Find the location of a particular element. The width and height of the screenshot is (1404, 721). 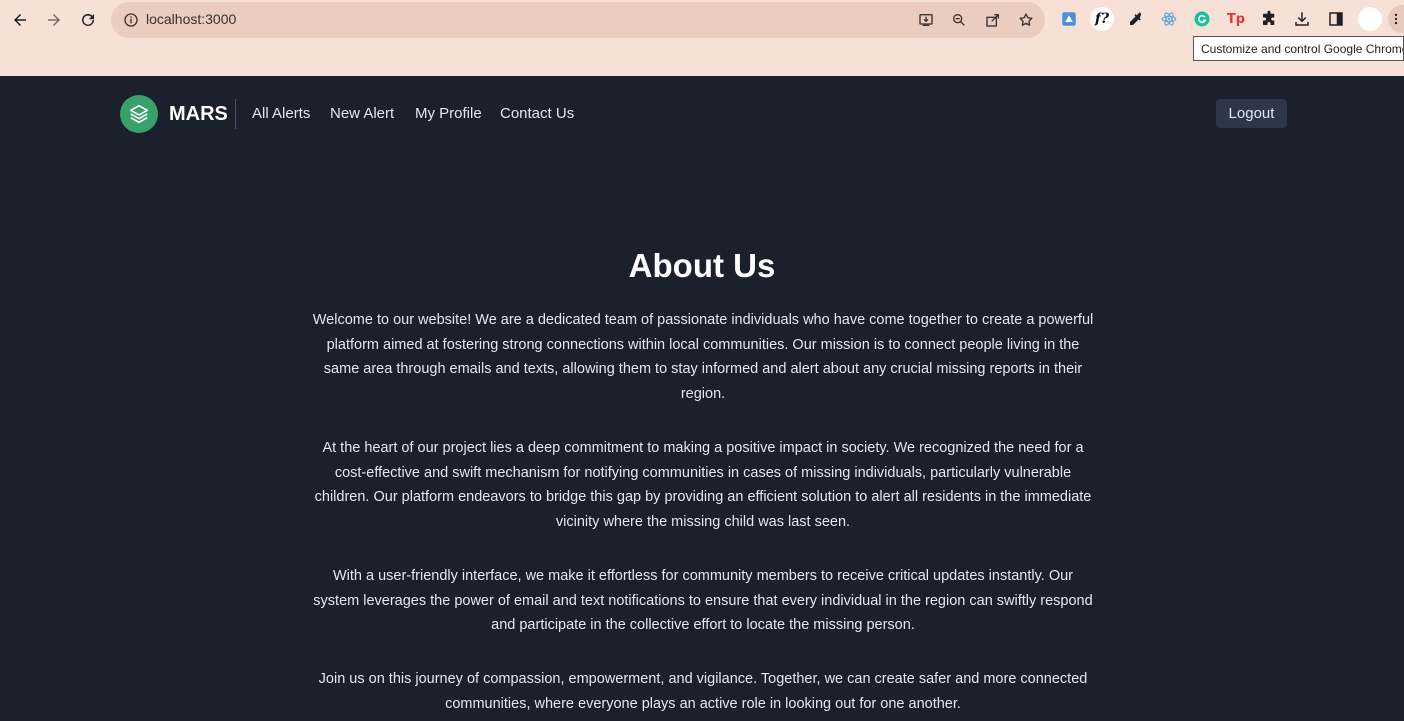

share-button is located at coordinates (993, 20).